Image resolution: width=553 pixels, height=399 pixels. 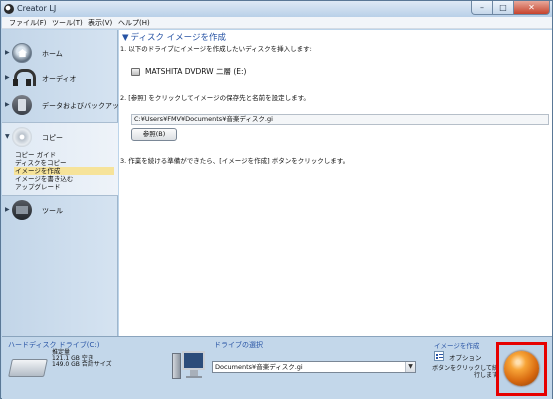 I want to click on home-icon, so click(x=22, y=53).